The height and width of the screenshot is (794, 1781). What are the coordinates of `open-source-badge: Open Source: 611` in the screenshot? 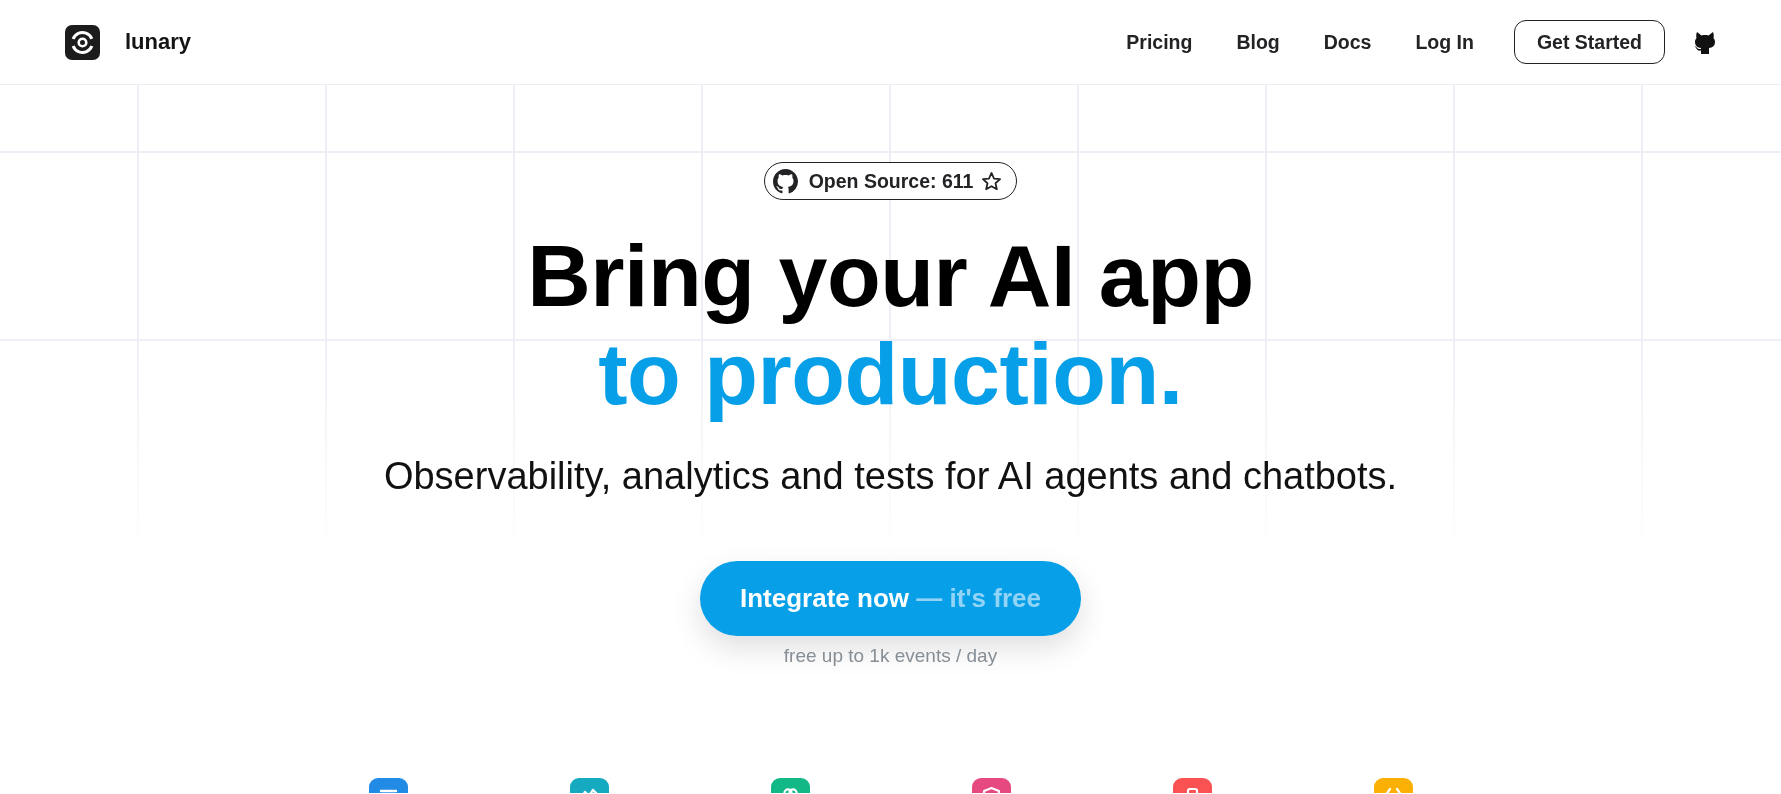 It's located at (890, 181).